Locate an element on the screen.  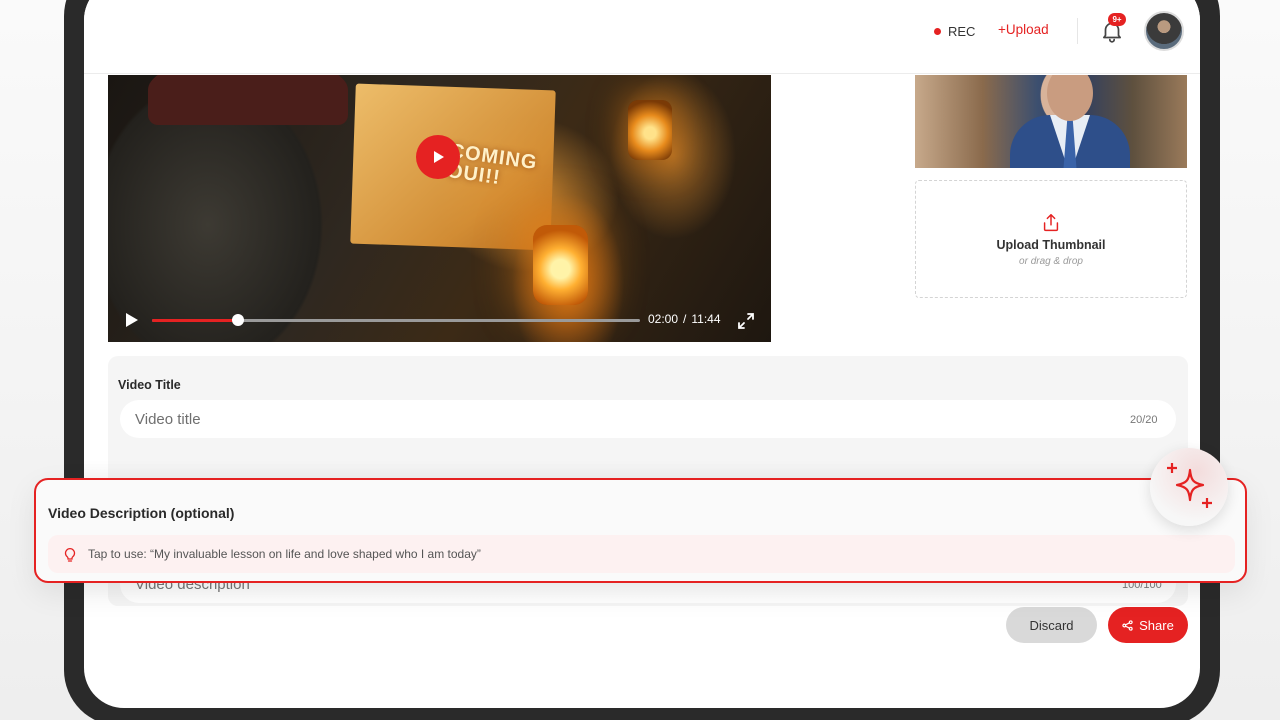
current-time: 02:00 is located at coordinates (663, 319).